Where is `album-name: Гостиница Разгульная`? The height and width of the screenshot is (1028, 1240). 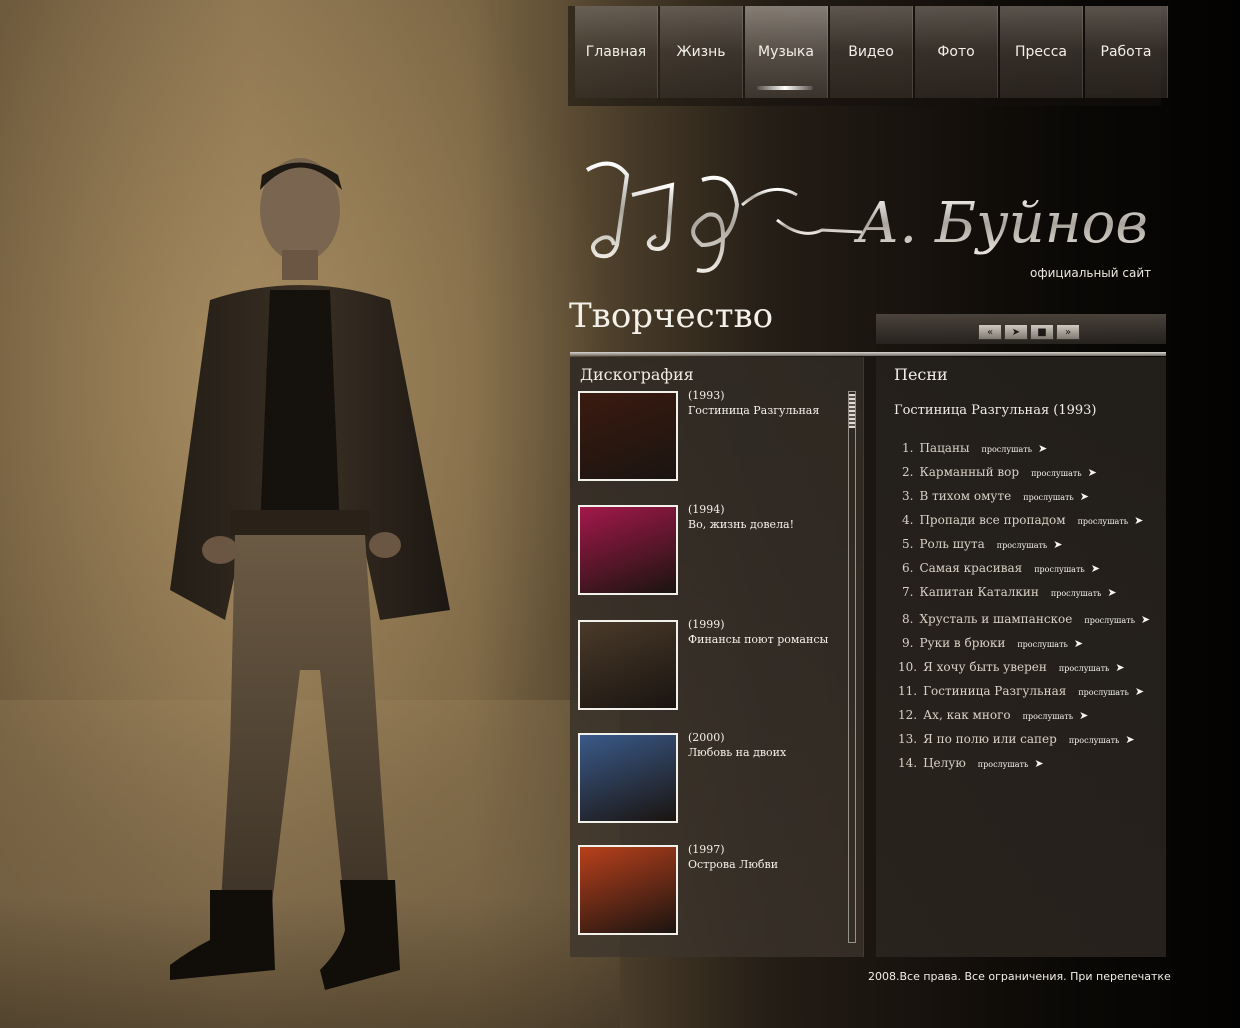 album-name: Гостиница Разгульная is located at coordinates (768, 410).